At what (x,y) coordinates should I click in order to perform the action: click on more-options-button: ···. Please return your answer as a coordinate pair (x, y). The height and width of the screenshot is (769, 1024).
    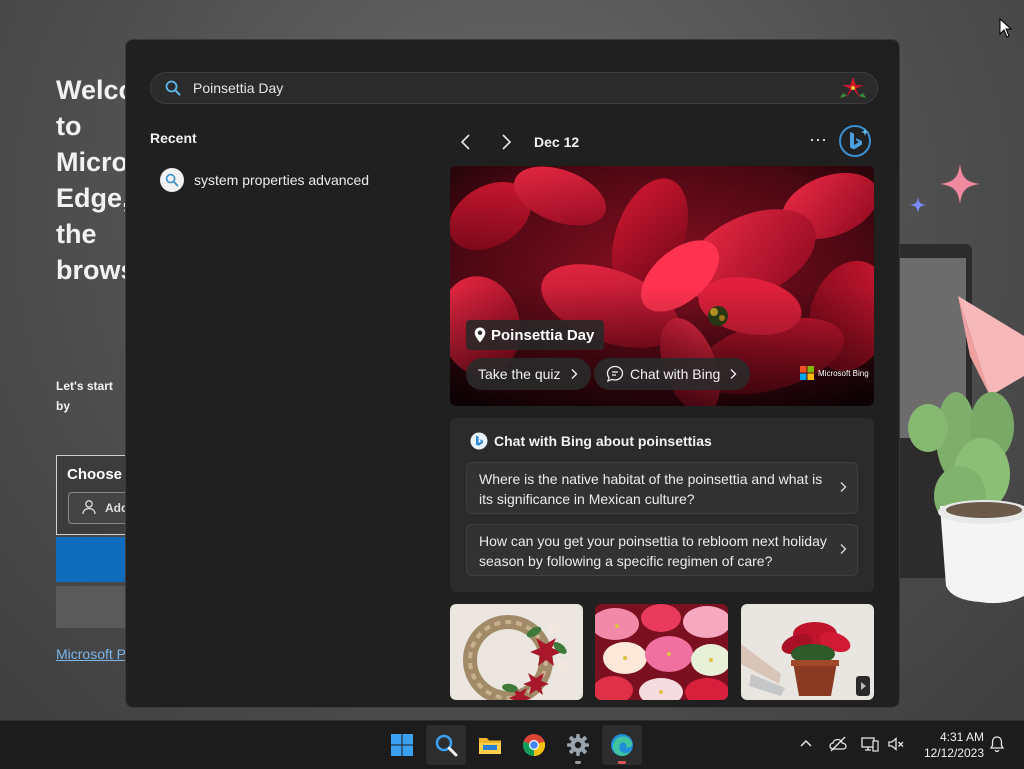
    Looking at the image, I should click on (818, 142).